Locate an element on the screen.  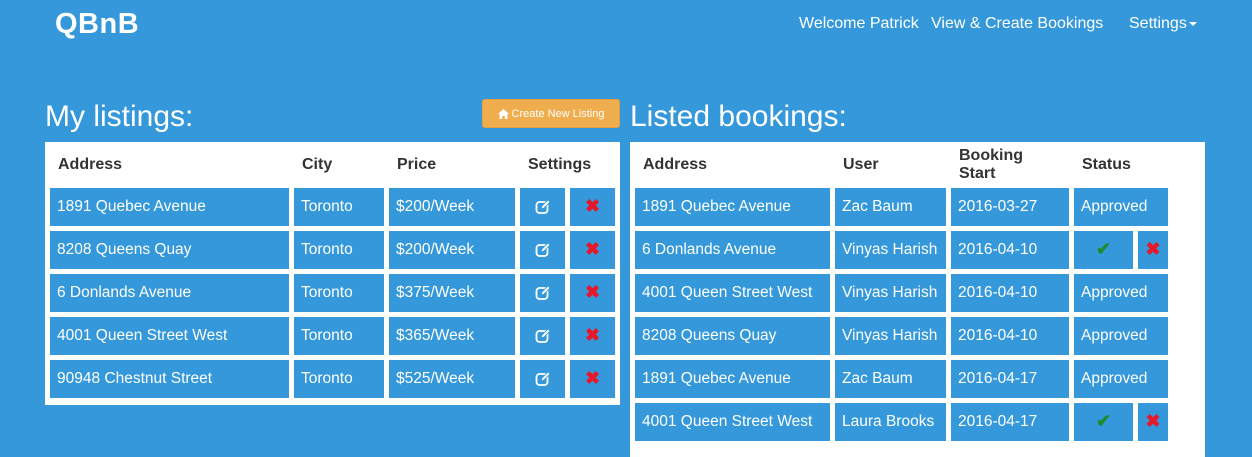
home-icon is located at coordinates (503, 113).